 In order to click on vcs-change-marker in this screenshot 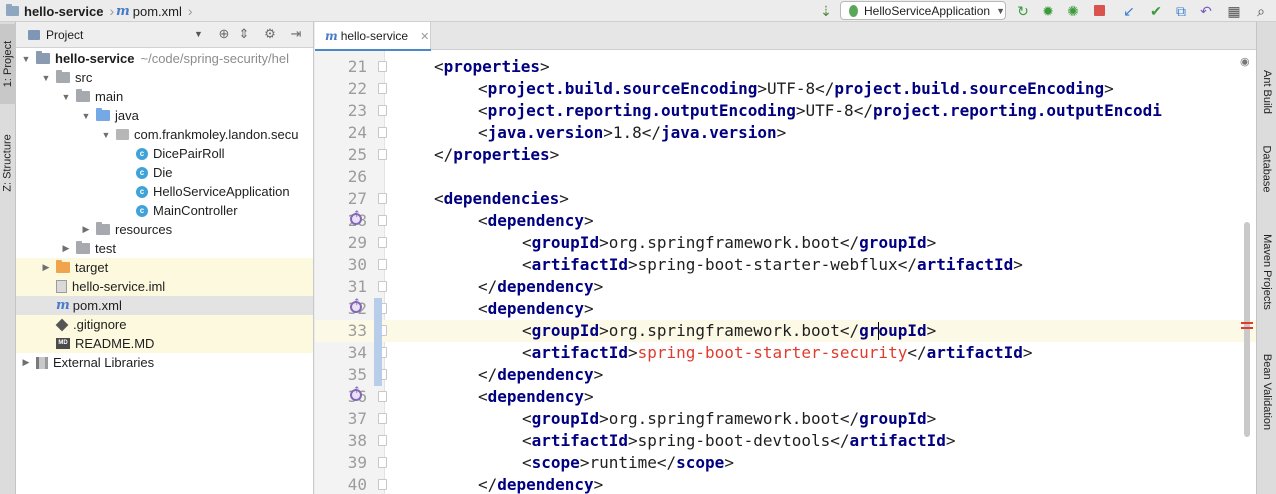, I will do `click(378, 342)`.